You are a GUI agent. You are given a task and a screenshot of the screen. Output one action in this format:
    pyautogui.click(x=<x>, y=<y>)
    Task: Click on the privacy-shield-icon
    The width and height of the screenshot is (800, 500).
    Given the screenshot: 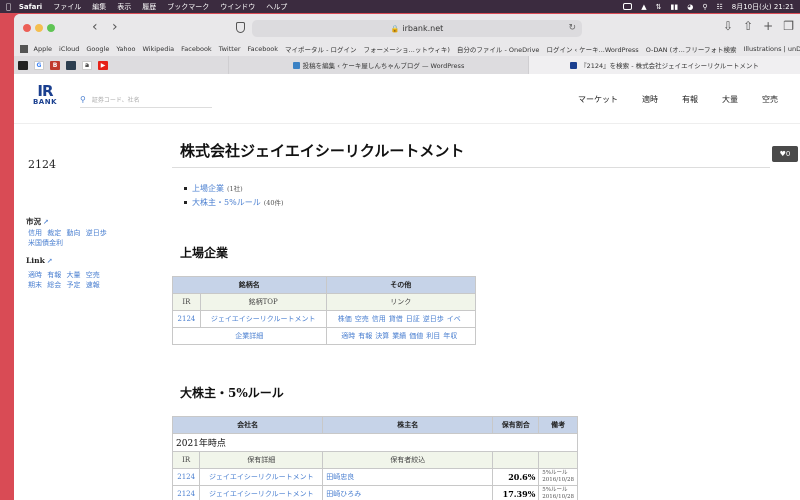 What is the action you would take?
    pyautogui.click(x=240, y=27)
    